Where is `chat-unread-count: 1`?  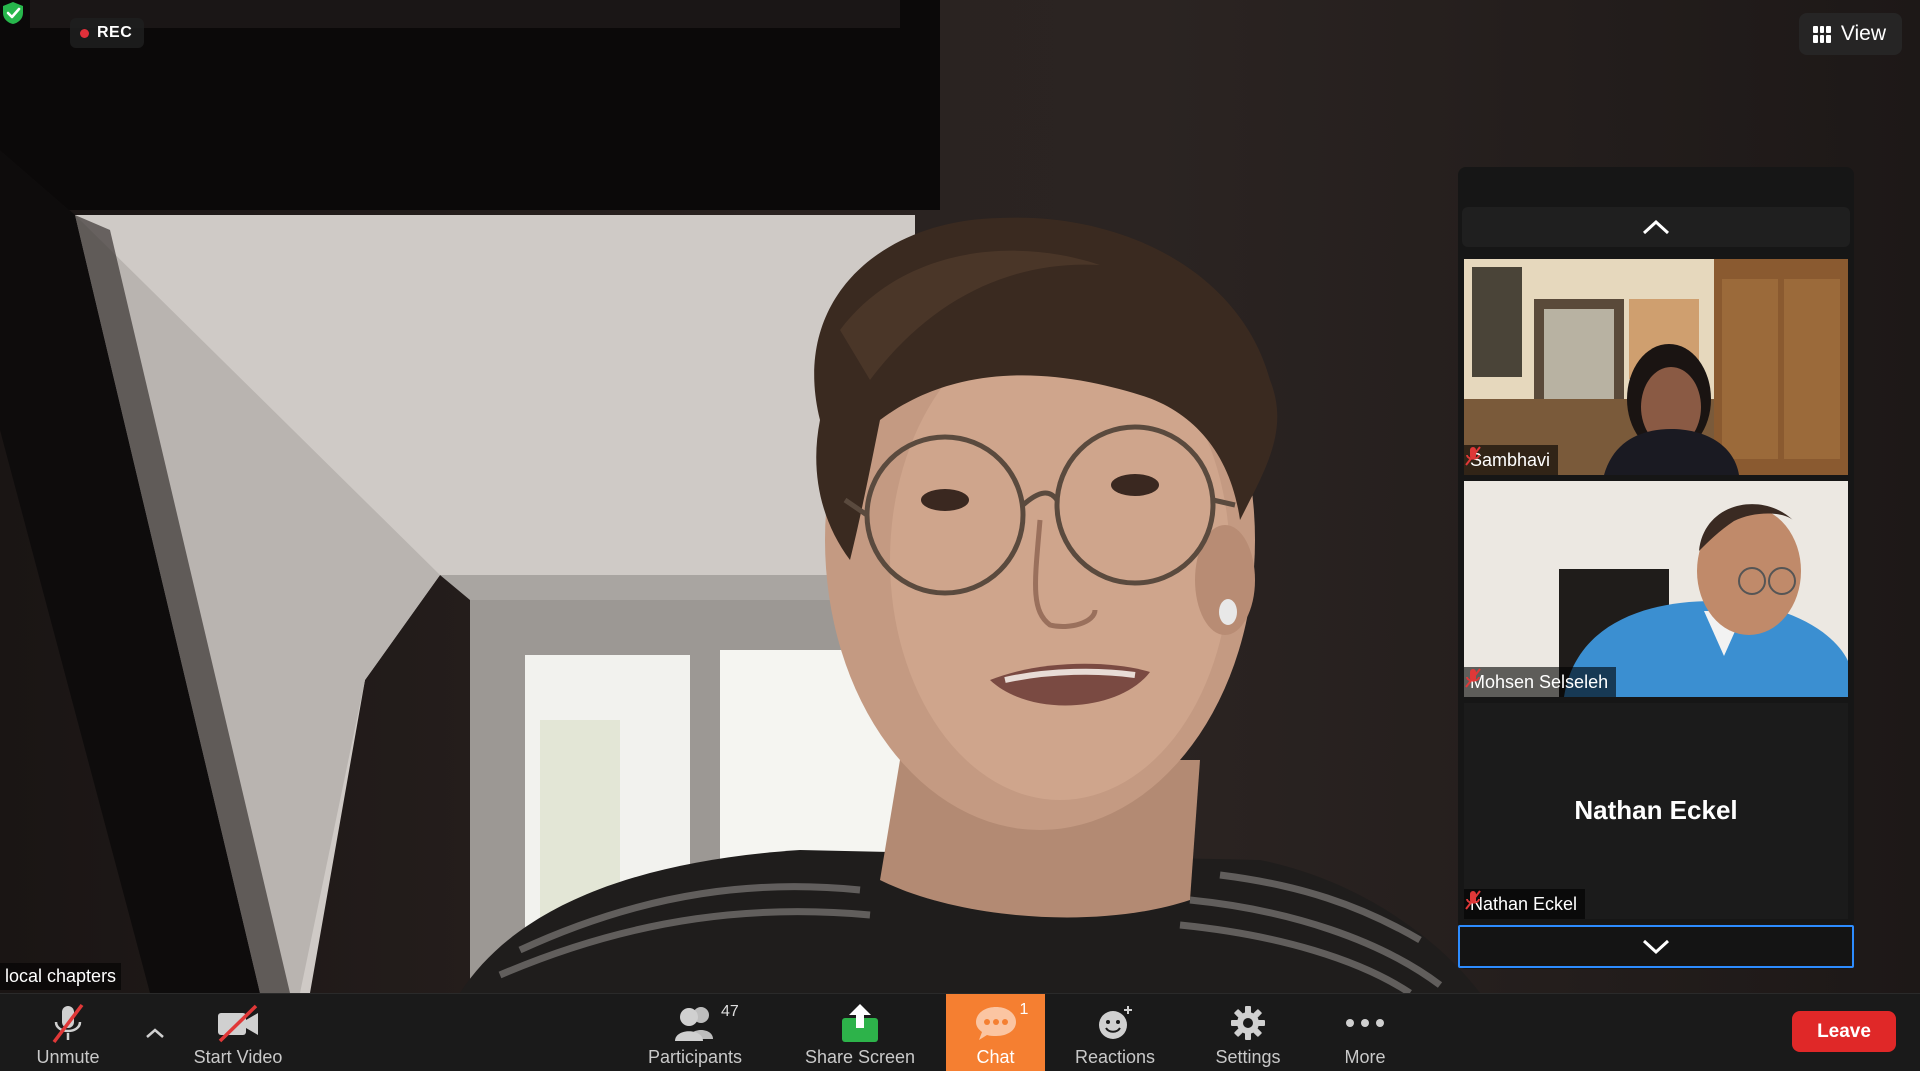
chat-unread-count: 1 is located at coordinates (1024, 1009).